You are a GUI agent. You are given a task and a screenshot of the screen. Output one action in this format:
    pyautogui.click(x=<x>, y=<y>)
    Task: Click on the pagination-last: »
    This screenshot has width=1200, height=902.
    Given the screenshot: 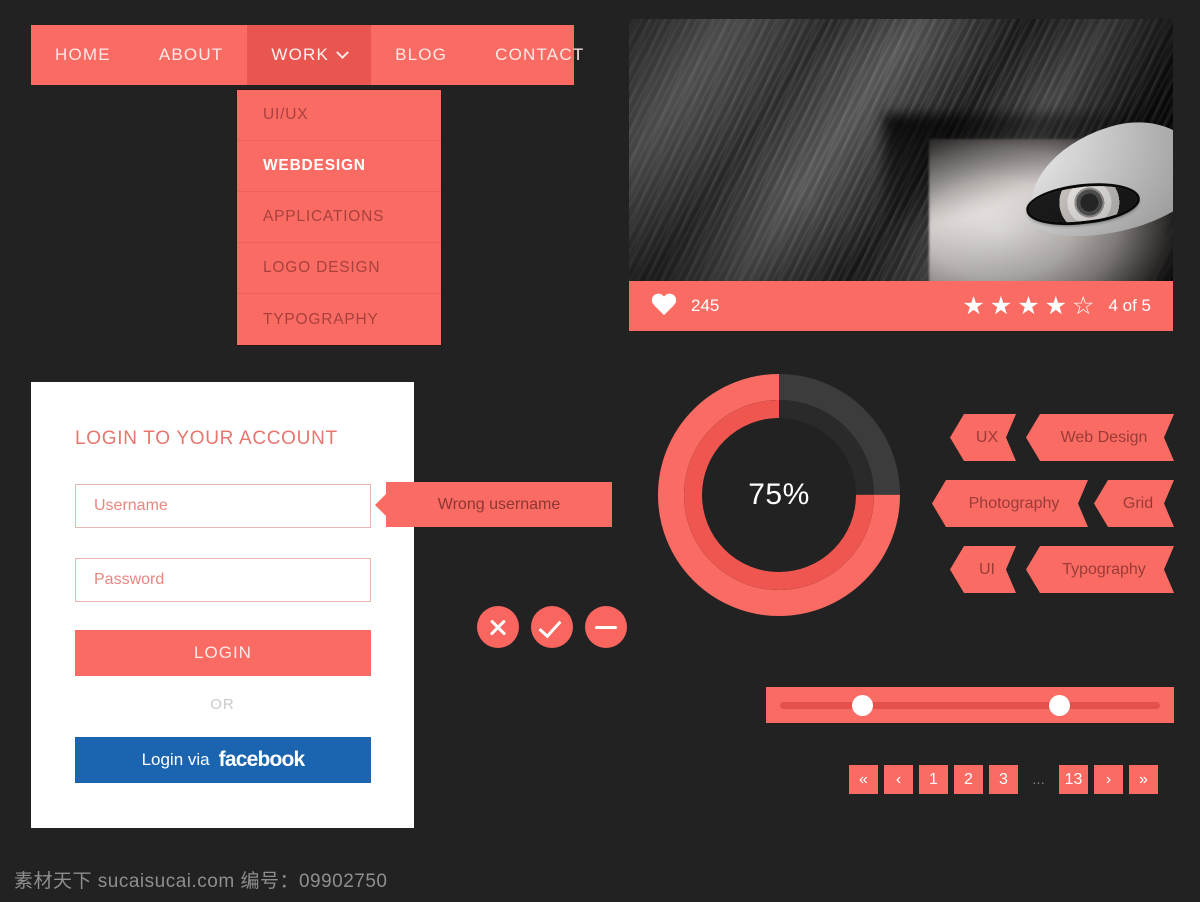 What is the action you would take?
    pyautogui.click(x=1143, y=779)
    